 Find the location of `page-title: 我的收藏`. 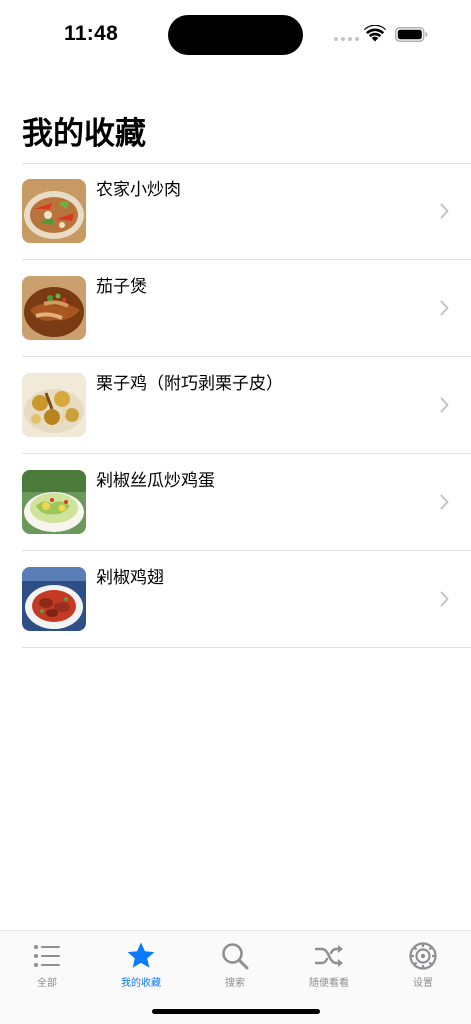

page-title: 我的收藏 is located at coordinates (84, 134).